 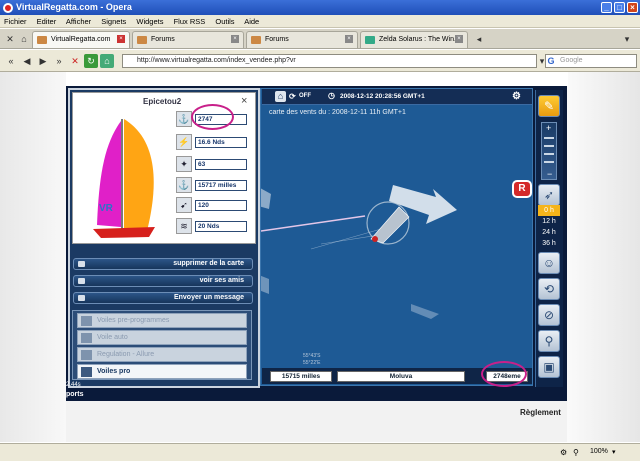 I want to click on map-graphics: 55°43'S 55°22'E, so click(x=359, y=275).